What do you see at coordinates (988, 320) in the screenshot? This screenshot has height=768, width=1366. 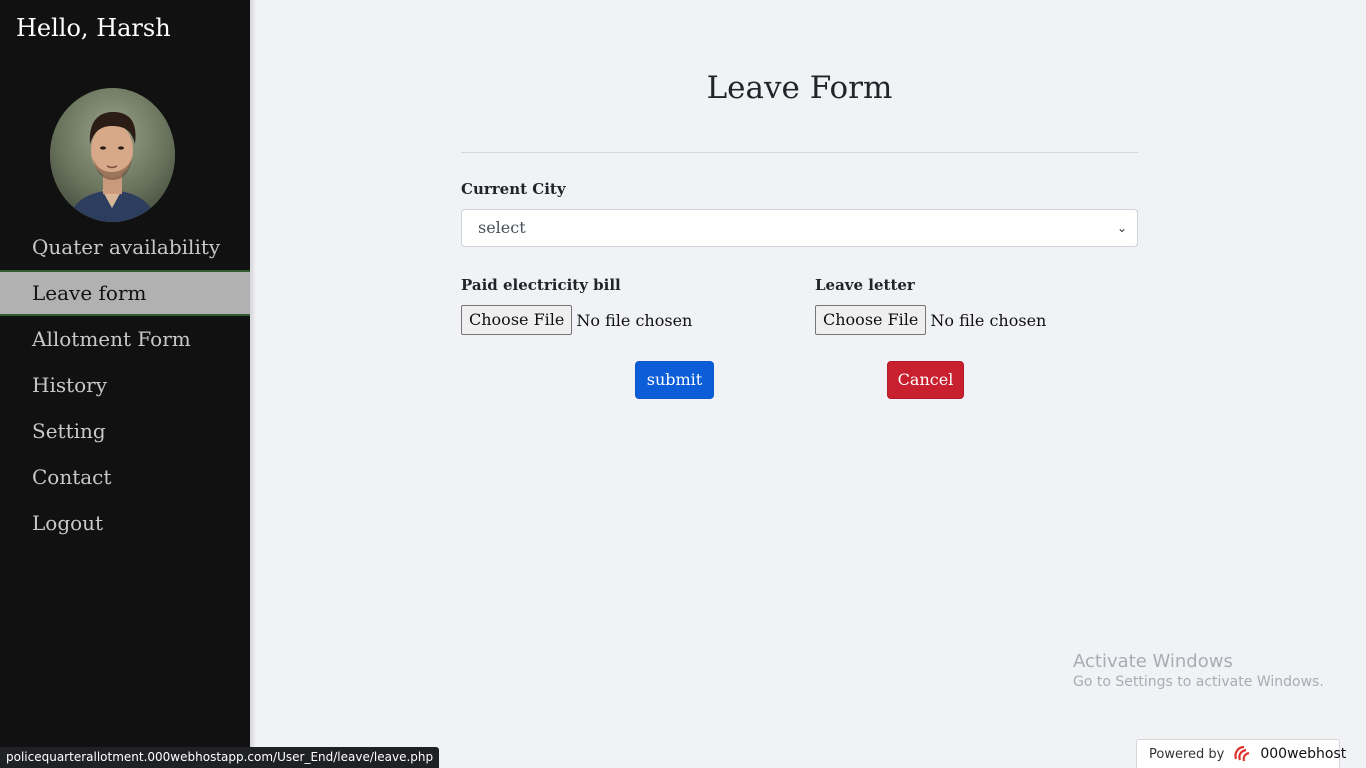 I see `leave-letter-file-status: No file chosen` at bounding box center [988, 320].